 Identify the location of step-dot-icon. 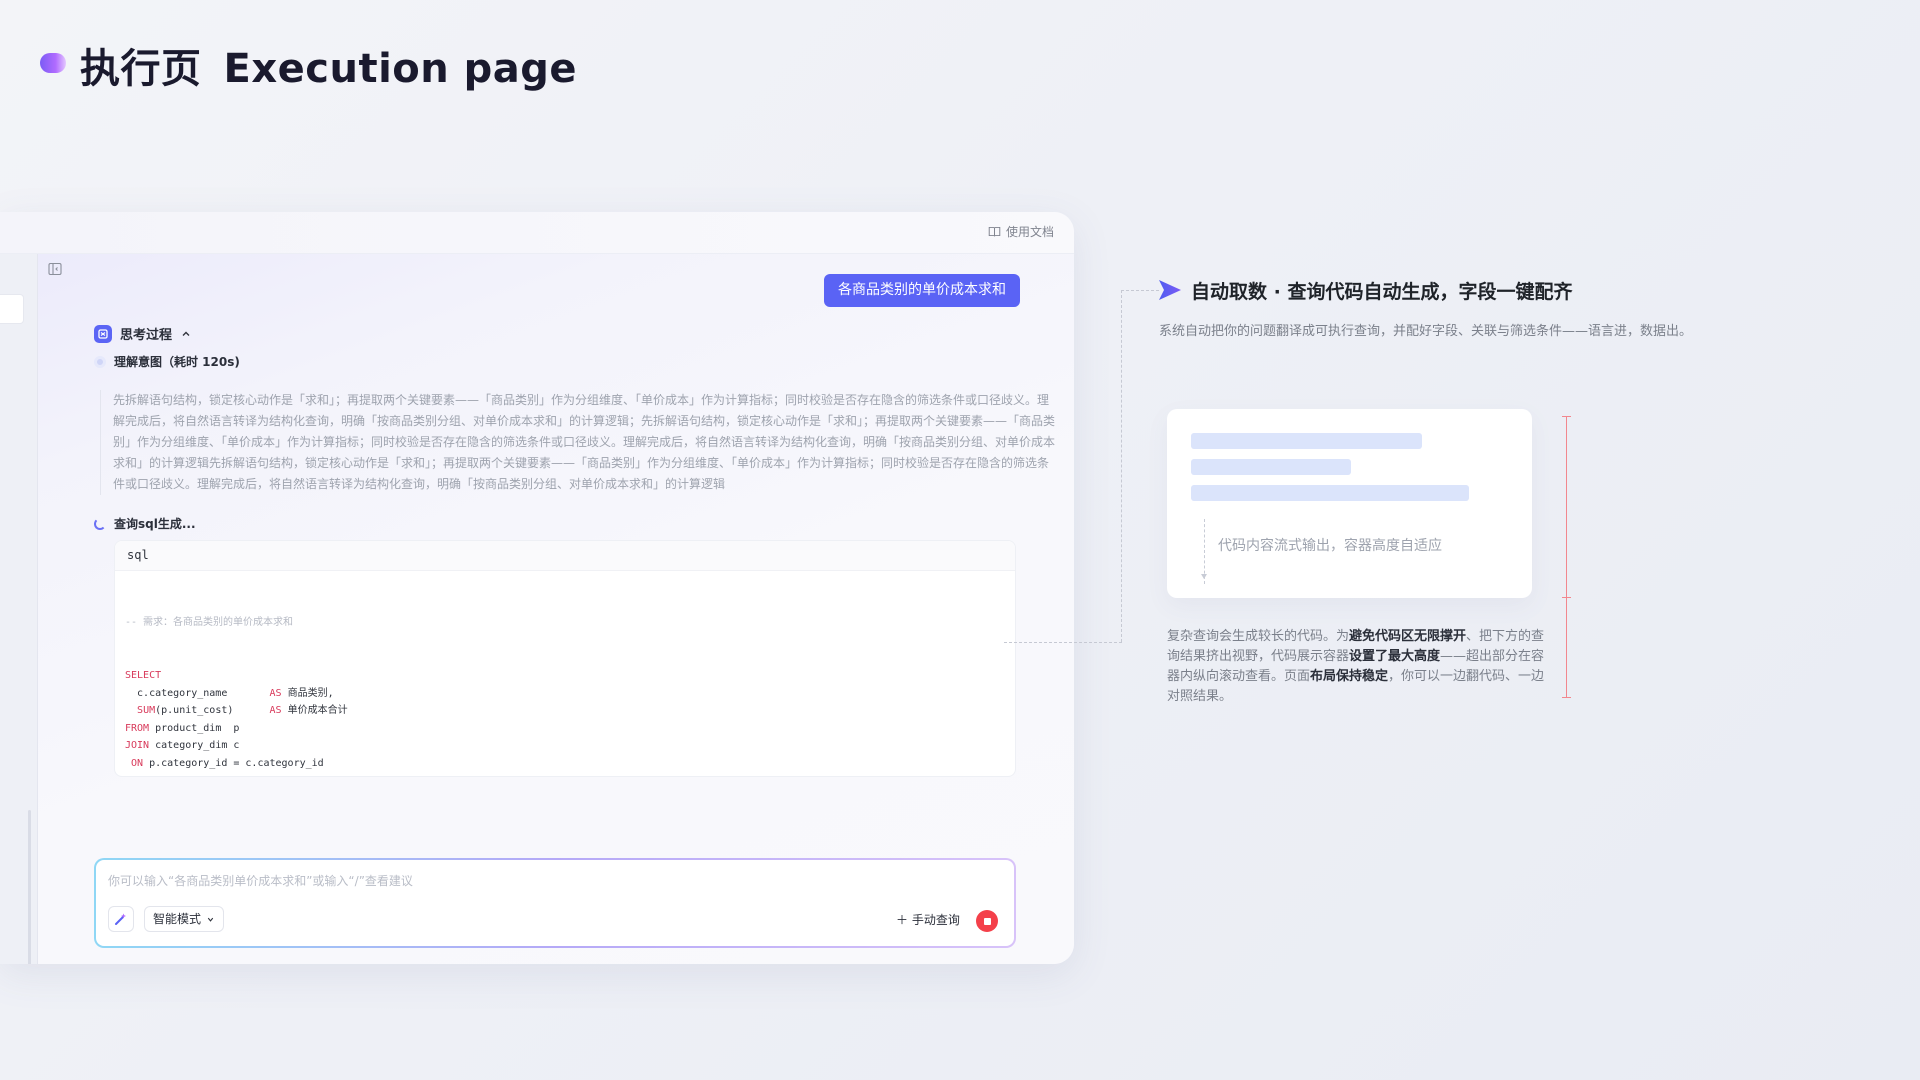
(100, 361).